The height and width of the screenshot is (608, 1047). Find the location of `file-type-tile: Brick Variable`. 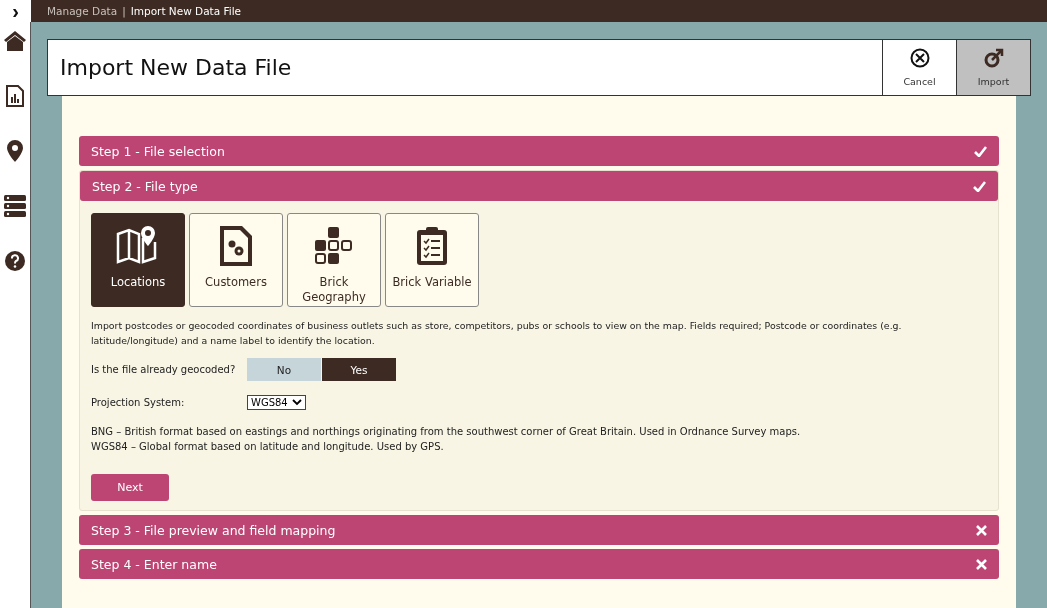

file-type-tile: Brick Variable is located at coordinates (432, 260).